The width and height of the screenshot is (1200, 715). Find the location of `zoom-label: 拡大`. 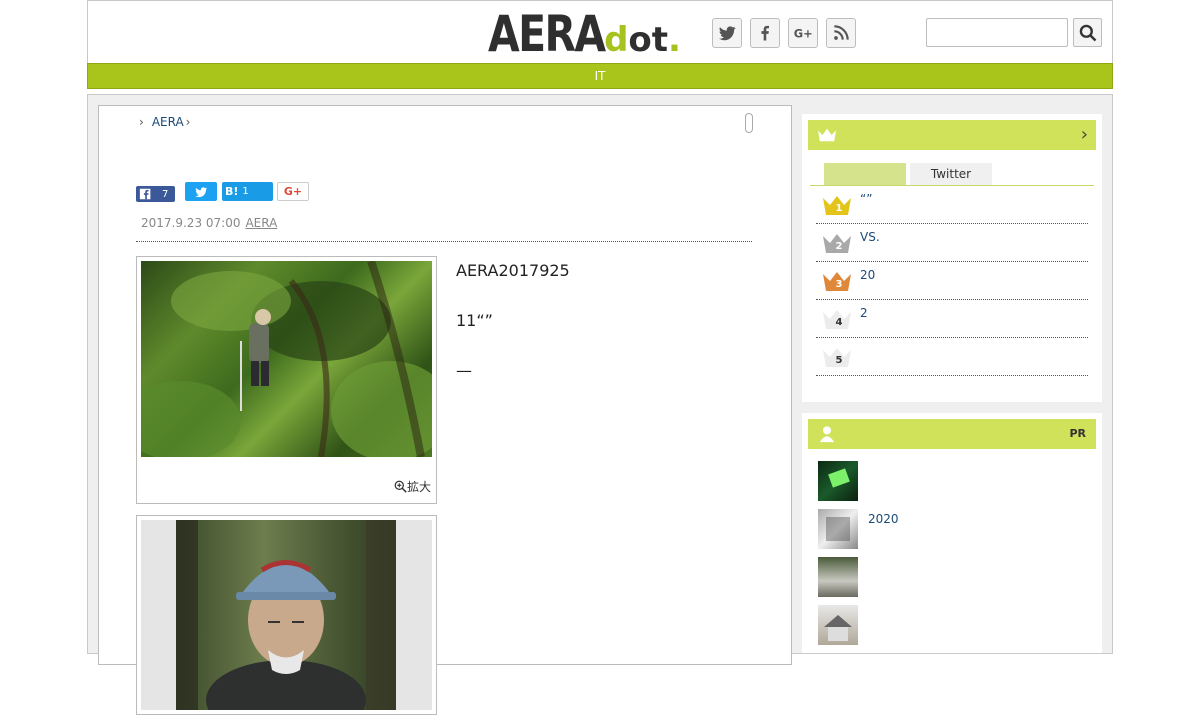

zoom-label: 拡大 is located at coordinates (418, 487).